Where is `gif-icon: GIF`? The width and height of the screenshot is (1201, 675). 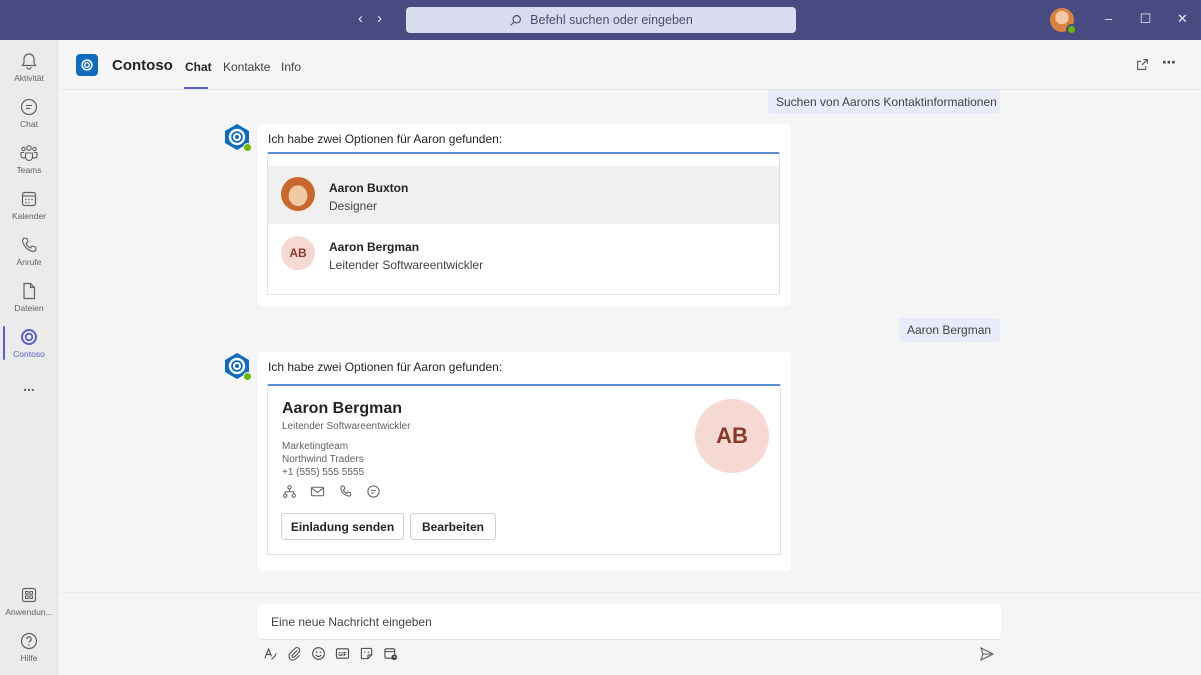 gif-icon: GIF is located at coordinates (342, 653).